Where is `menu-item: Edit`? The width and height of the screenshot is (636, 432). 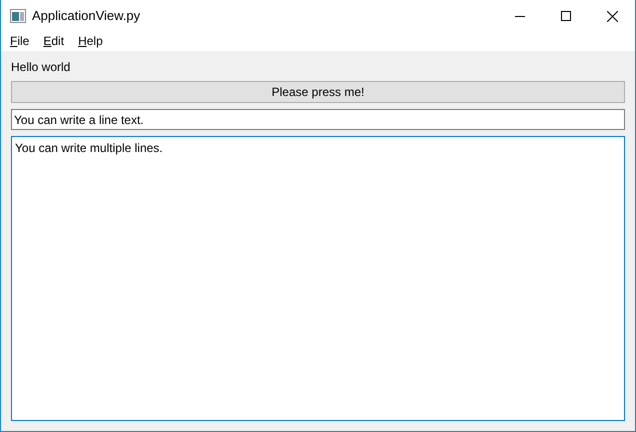
menu-item: Edit is located at coordinates (54, 41).